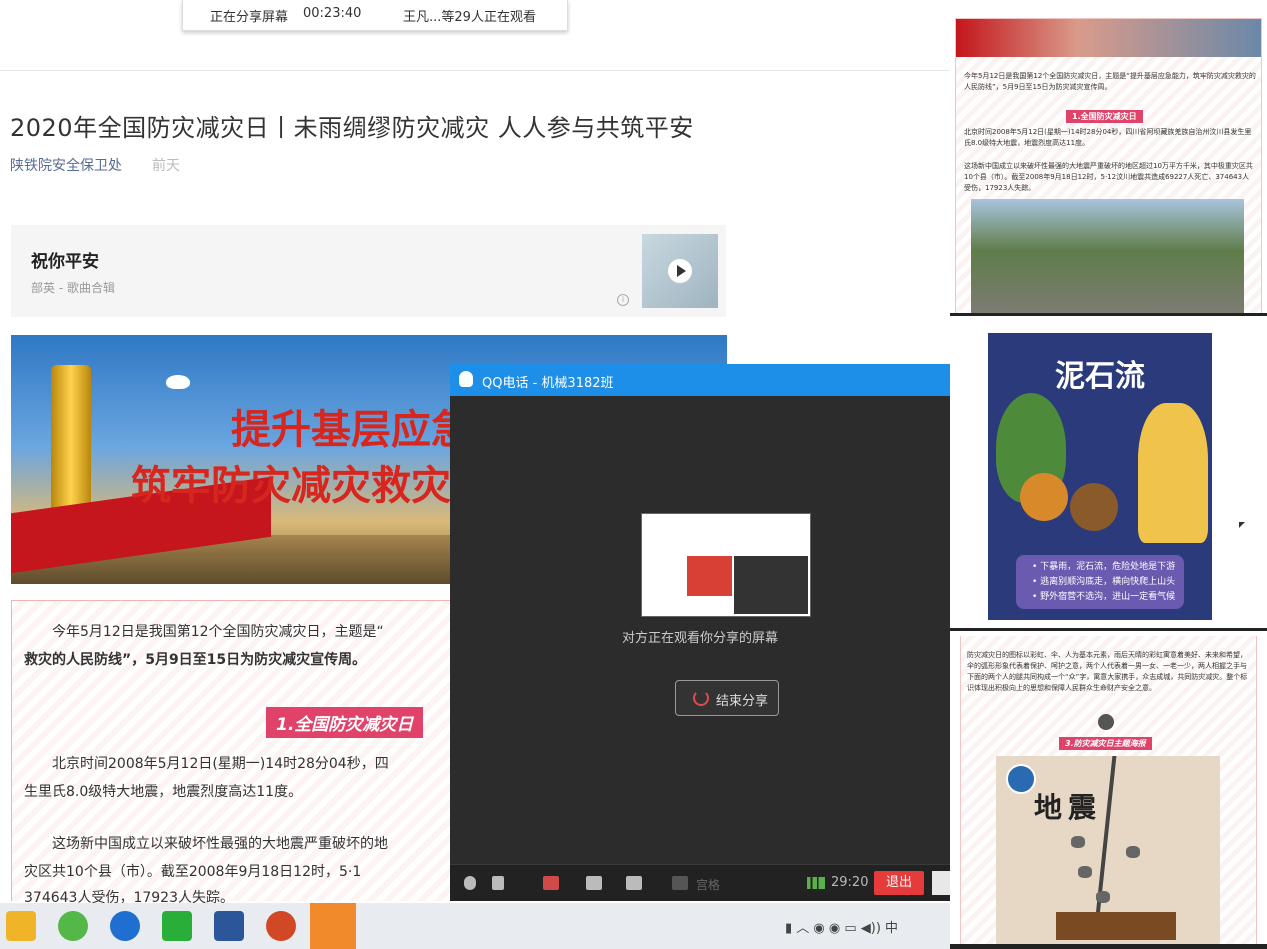  What do you see at coordinates (594, 883) in the screenshot?
I see `screen-share-icon` at bounding box center [594, 883].